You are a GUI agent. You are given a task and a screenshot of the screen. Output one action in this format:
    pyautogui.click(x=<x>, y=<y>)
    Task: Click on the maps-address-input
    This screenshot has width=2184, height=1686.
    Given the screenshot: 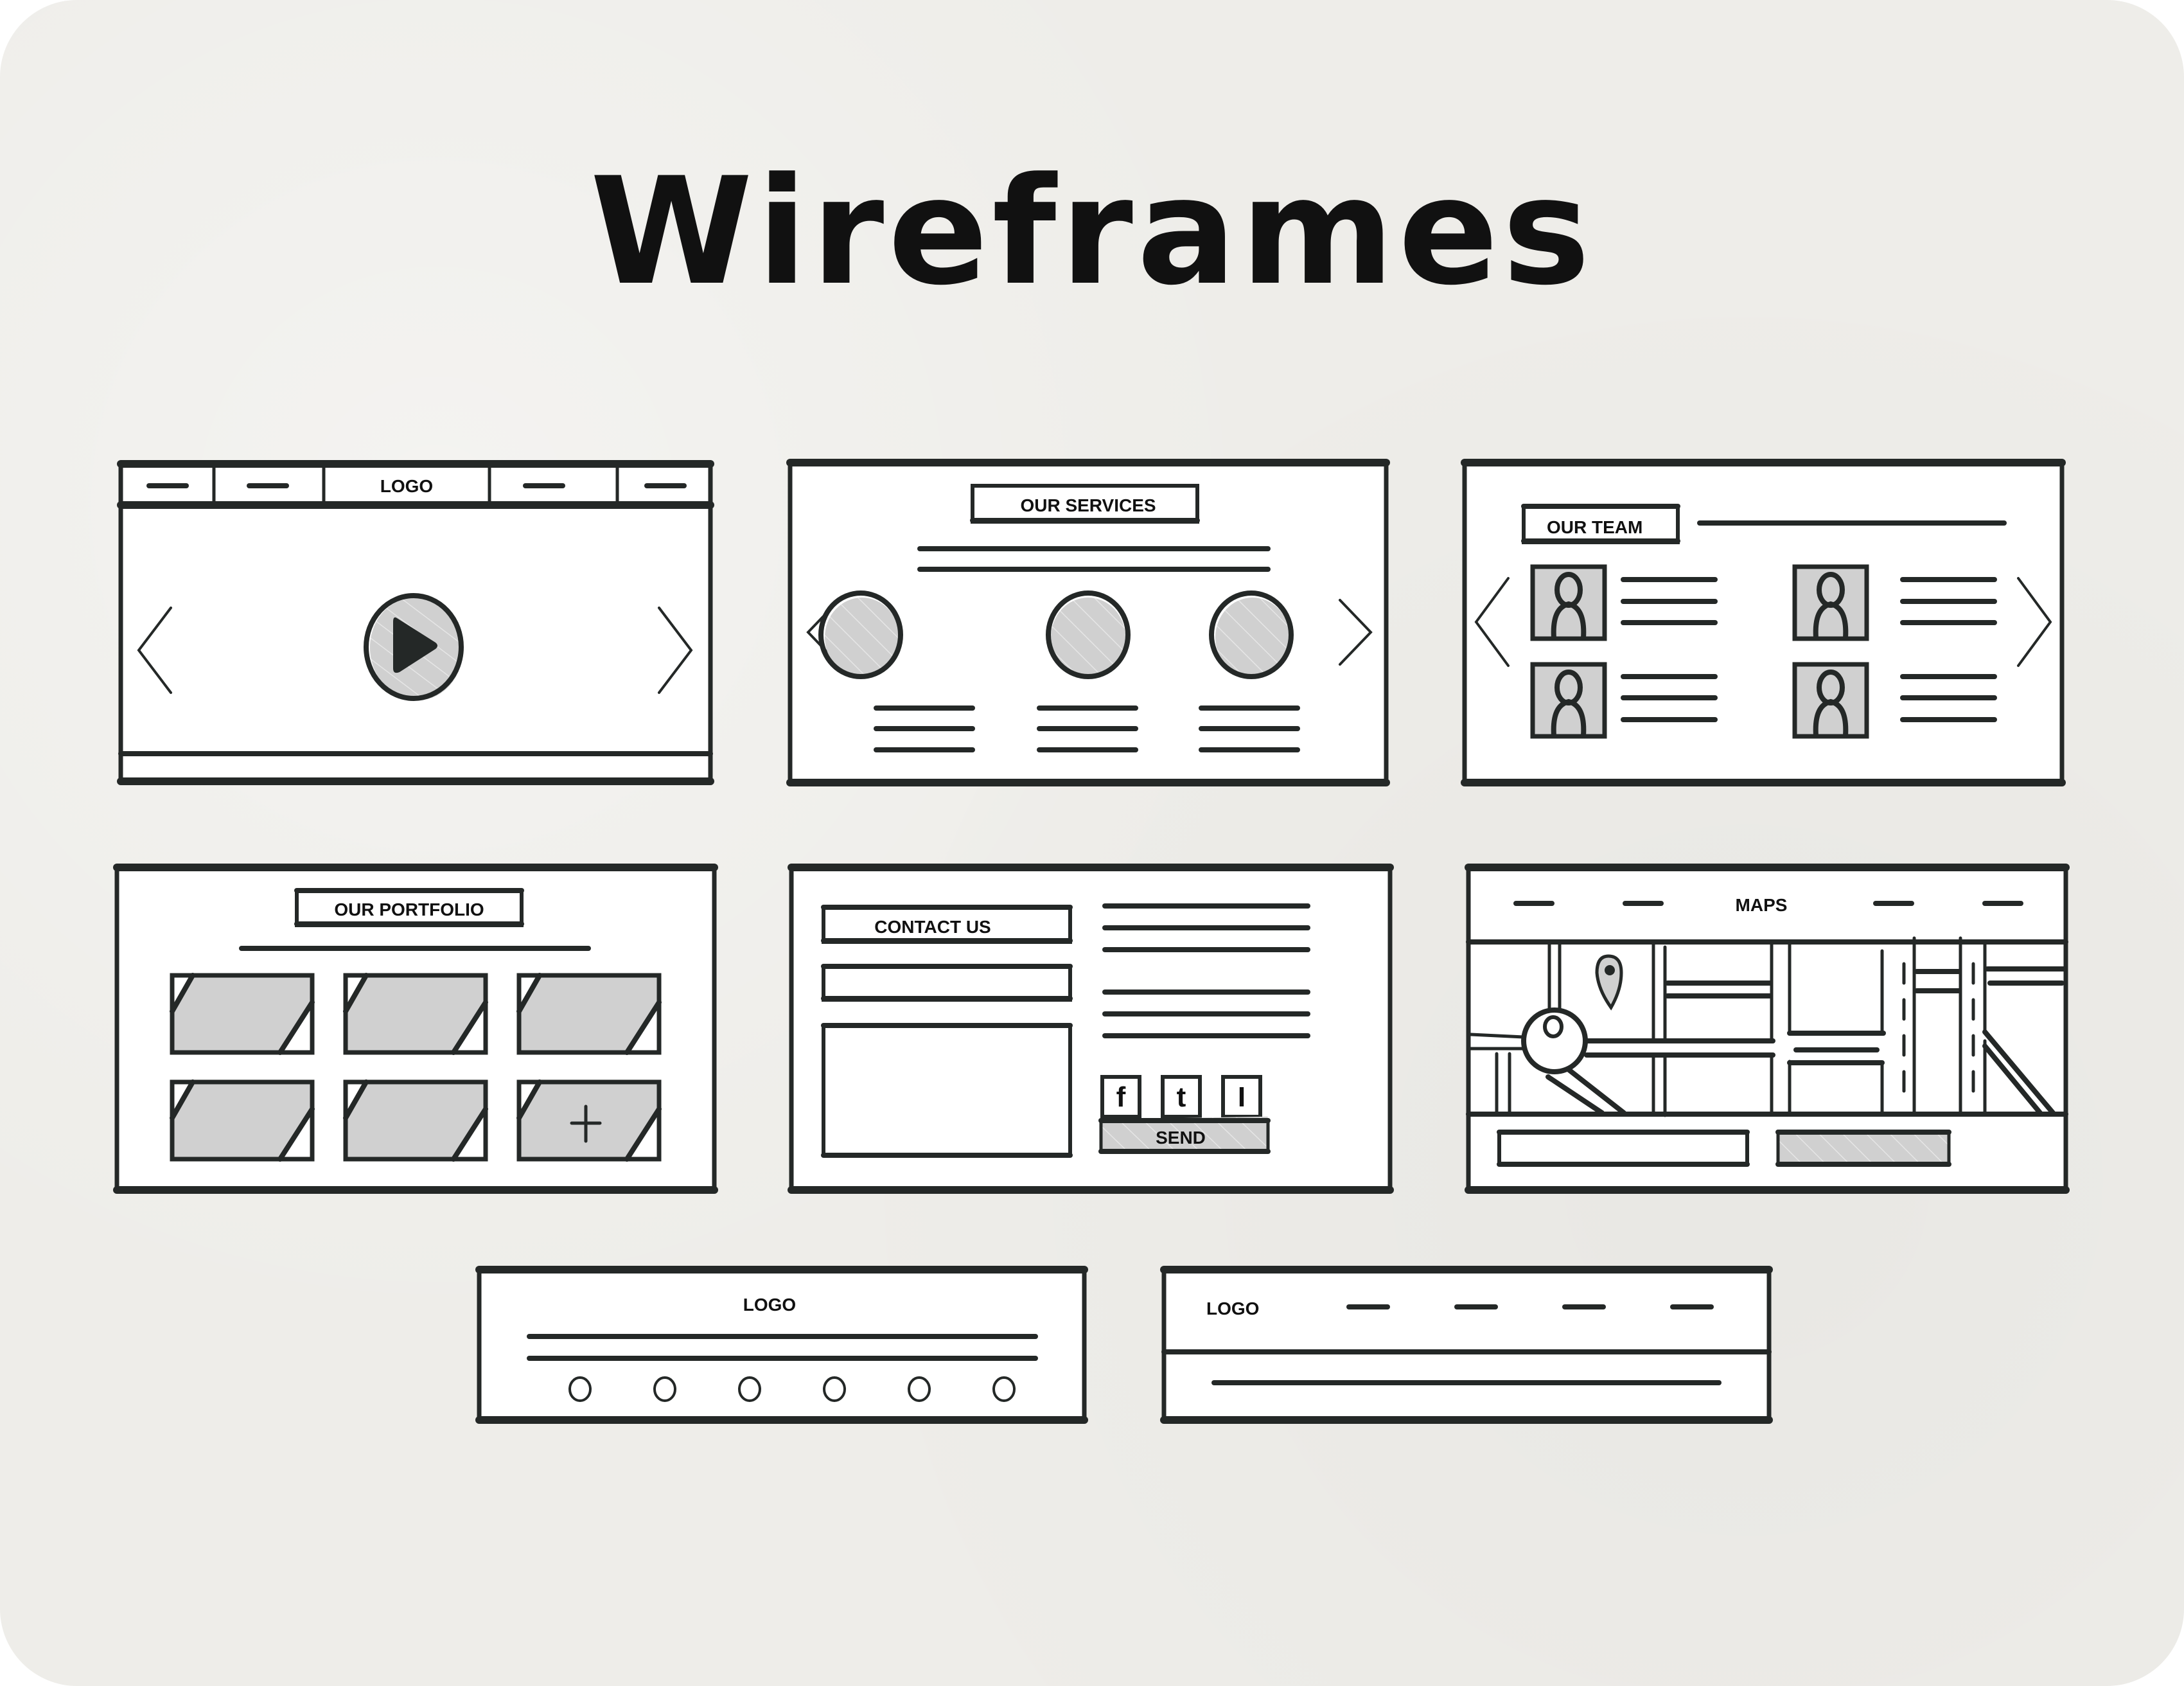 What is the action you would take?
    pyautogui.click(x=1623, y=1149)
    